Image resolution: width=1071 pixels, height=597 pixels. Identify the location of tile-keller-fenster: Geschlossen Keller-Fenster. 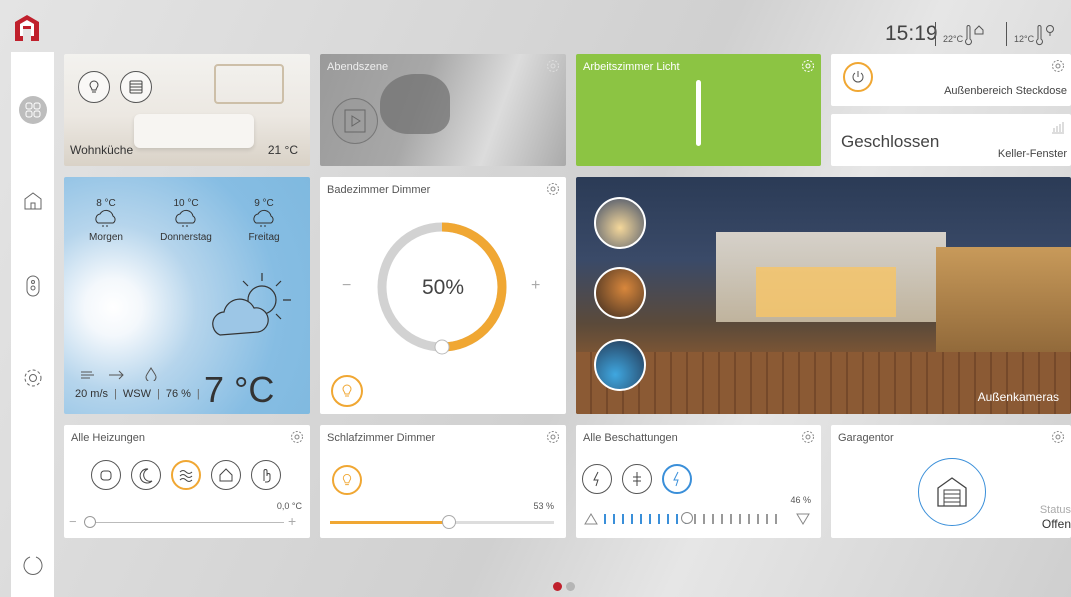
(951, 140).